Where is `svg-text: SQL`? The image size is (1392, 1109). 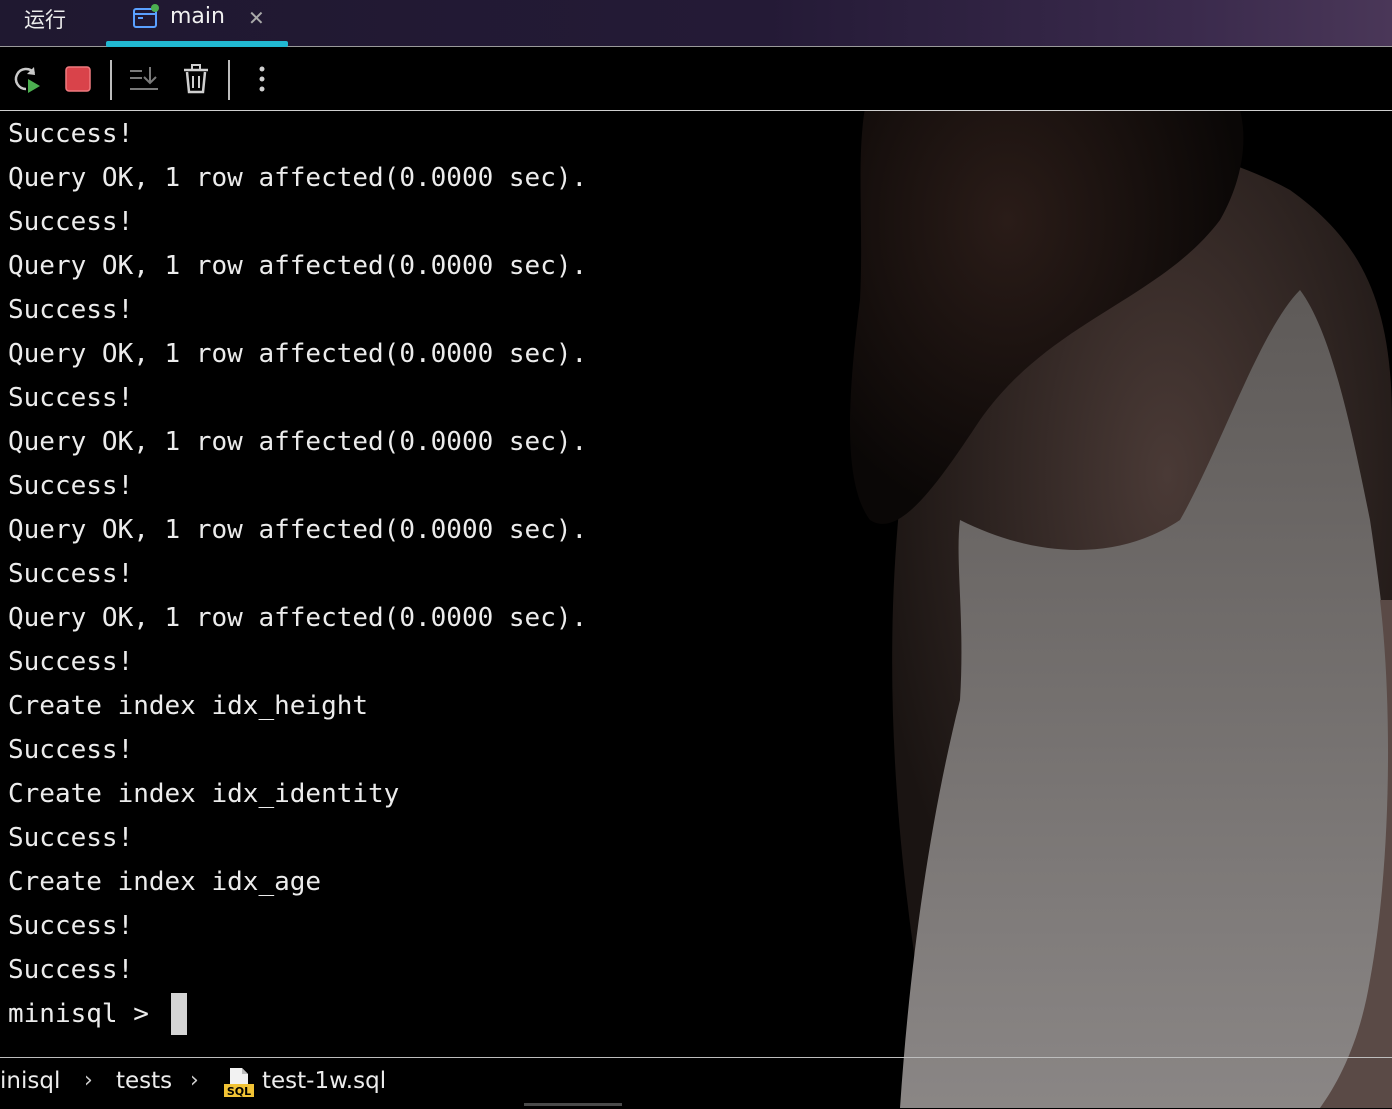
svg-text: SQL is located at coordinates (239, 1091).